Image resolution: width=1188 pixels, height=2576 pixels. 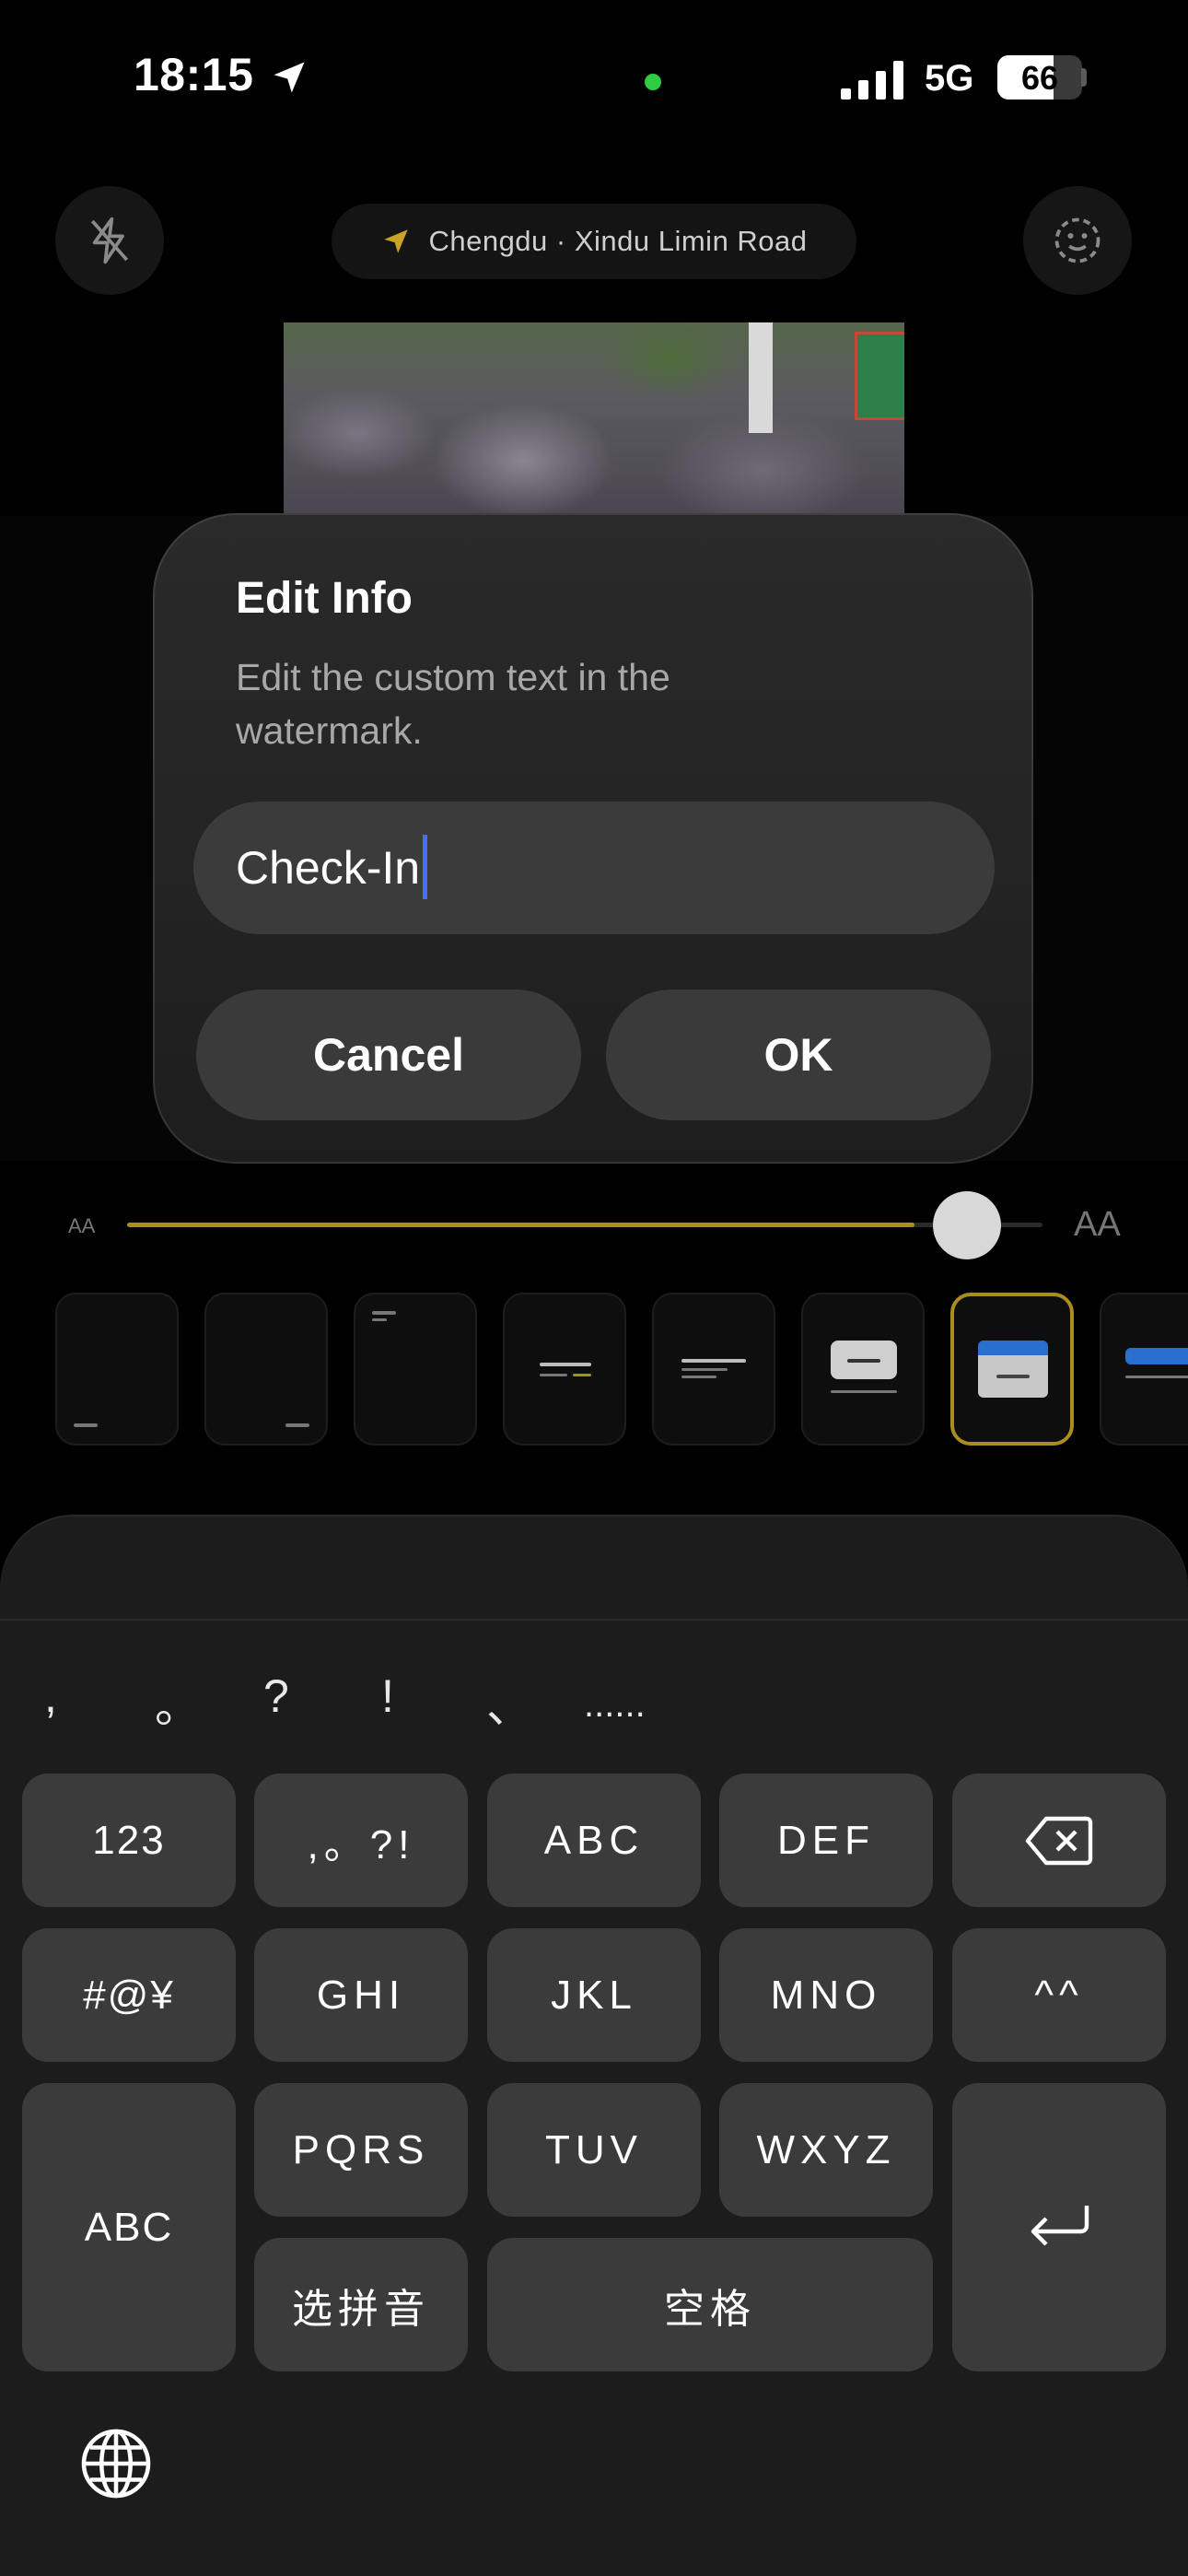 I want to click on battery-percent: 66, so click(x=1039, y=78).